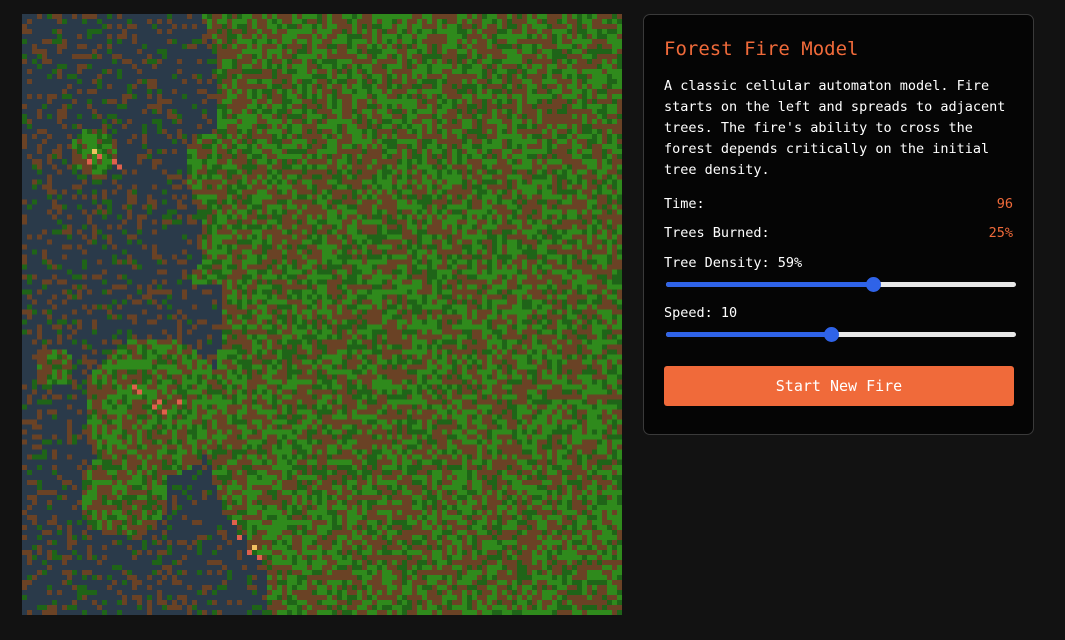  I want to click on speed-slider, so click(841, 334).